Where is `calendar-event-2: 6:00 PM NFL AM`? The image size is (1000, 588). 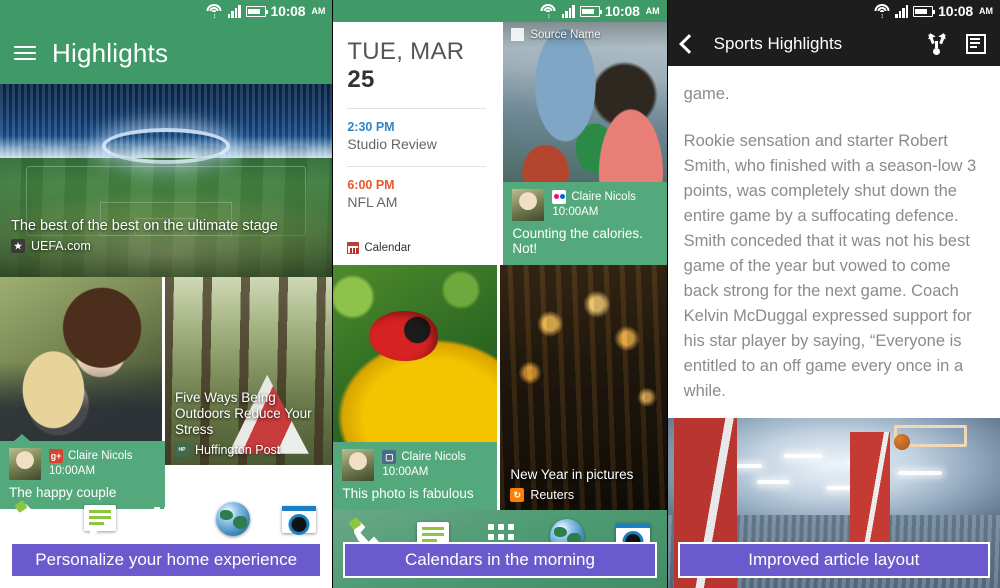
calendar-event-2: 6:00 PM NFL AM is located at coordinates (416, 194).